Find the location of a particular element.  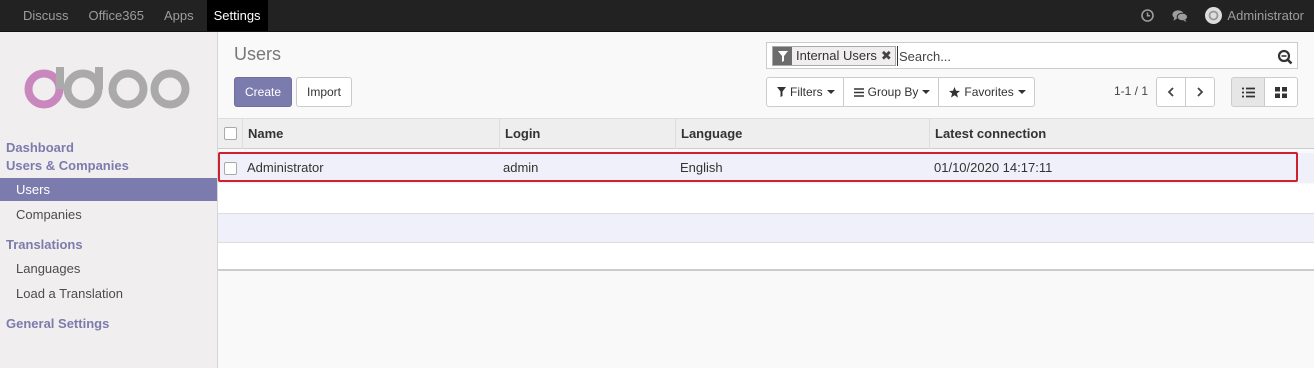

avatar is located at coordinates (1214, 15).